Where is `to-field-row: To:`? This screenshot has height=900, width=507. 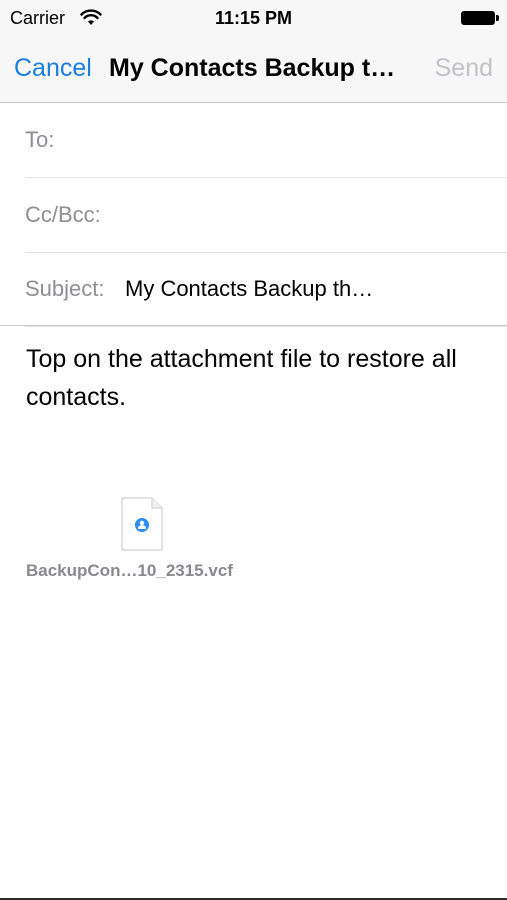
to-field-row: To: is located at coordinates (266, 140).